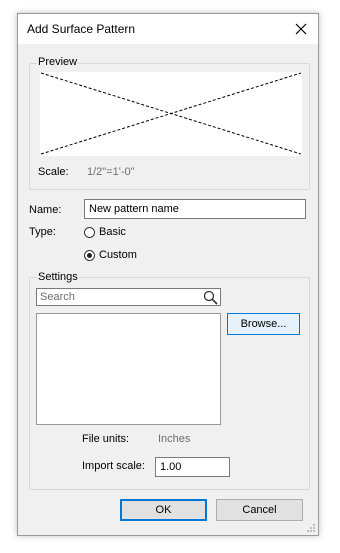 The height and width of the screenshot is (553, 340). I want to click on no-preview-cross, so click(171, 113).